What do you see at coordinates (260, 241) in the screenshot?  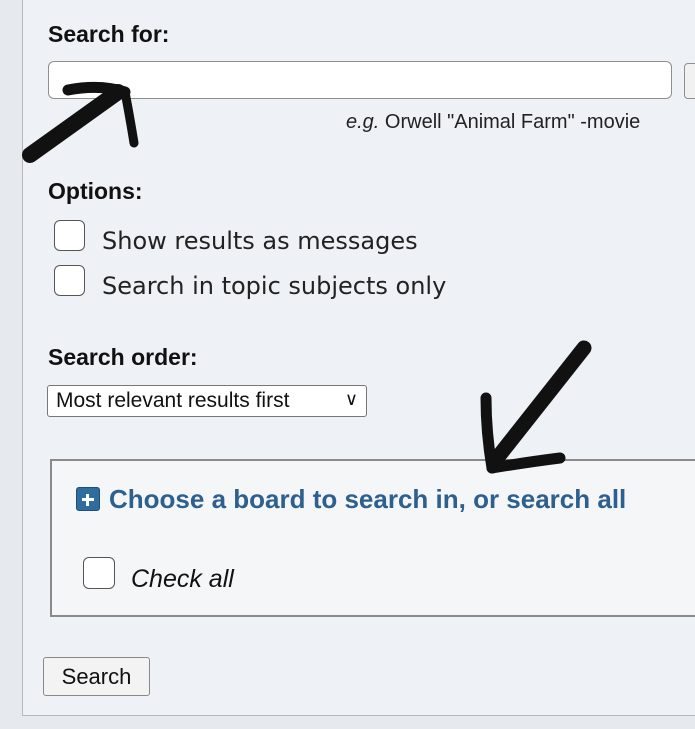 I see `show-as-messages-label: Show results as messages` at bounding box center [260, 241].